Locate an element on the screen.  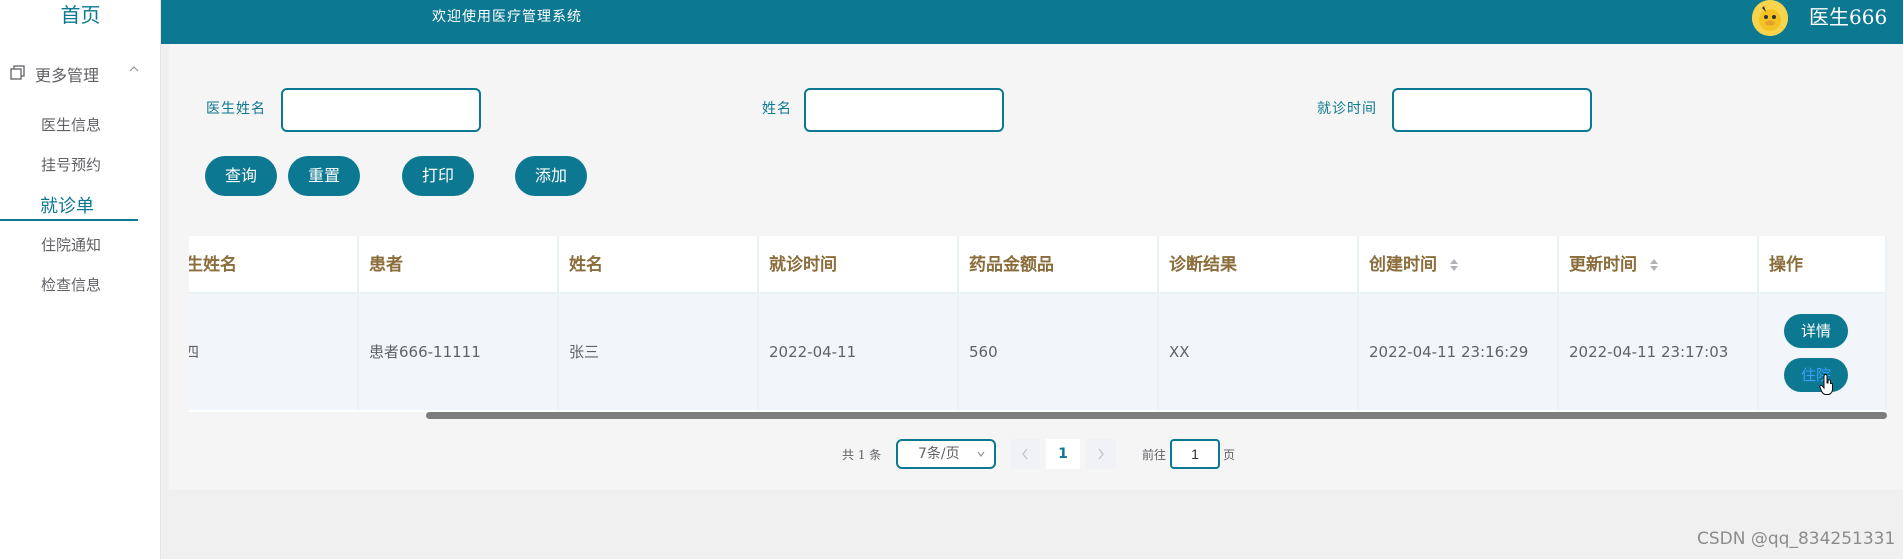
cell-visit-time: 2022-04-11 is located at coordinates (859, 352).